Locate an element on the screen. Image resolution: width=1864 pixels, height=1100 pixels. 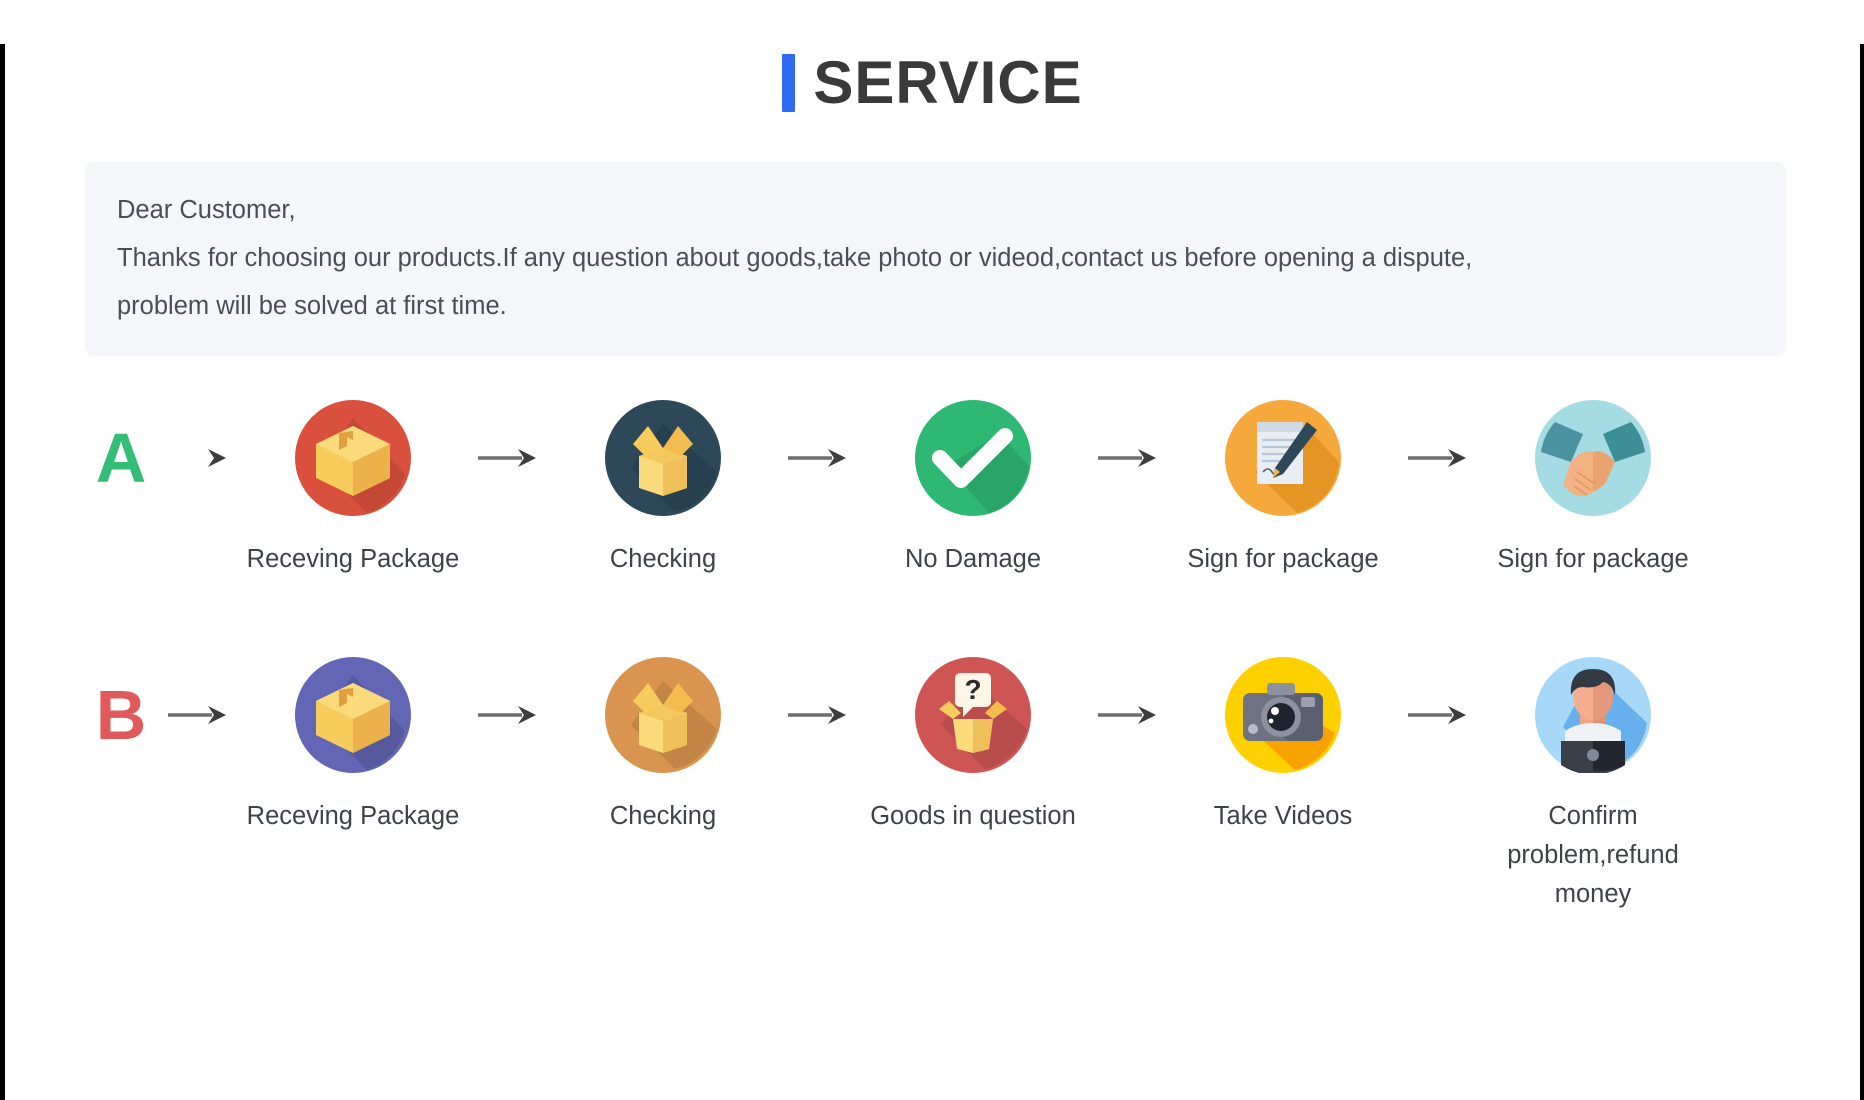
step-b1: Receving Package is located at coordinates (353, 746).